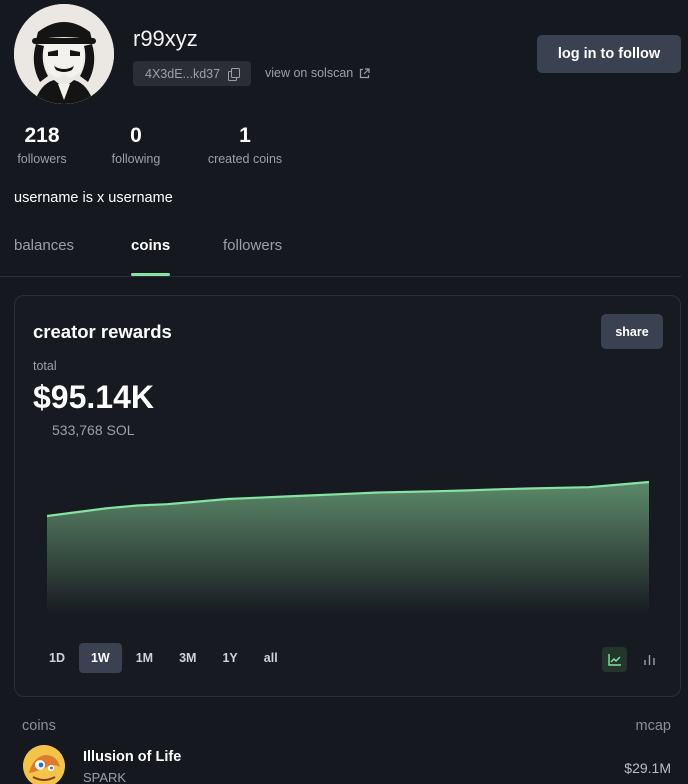 This screenshot has width=688, height=784. I want to click on bar-chart-icon, so click(649, 660).